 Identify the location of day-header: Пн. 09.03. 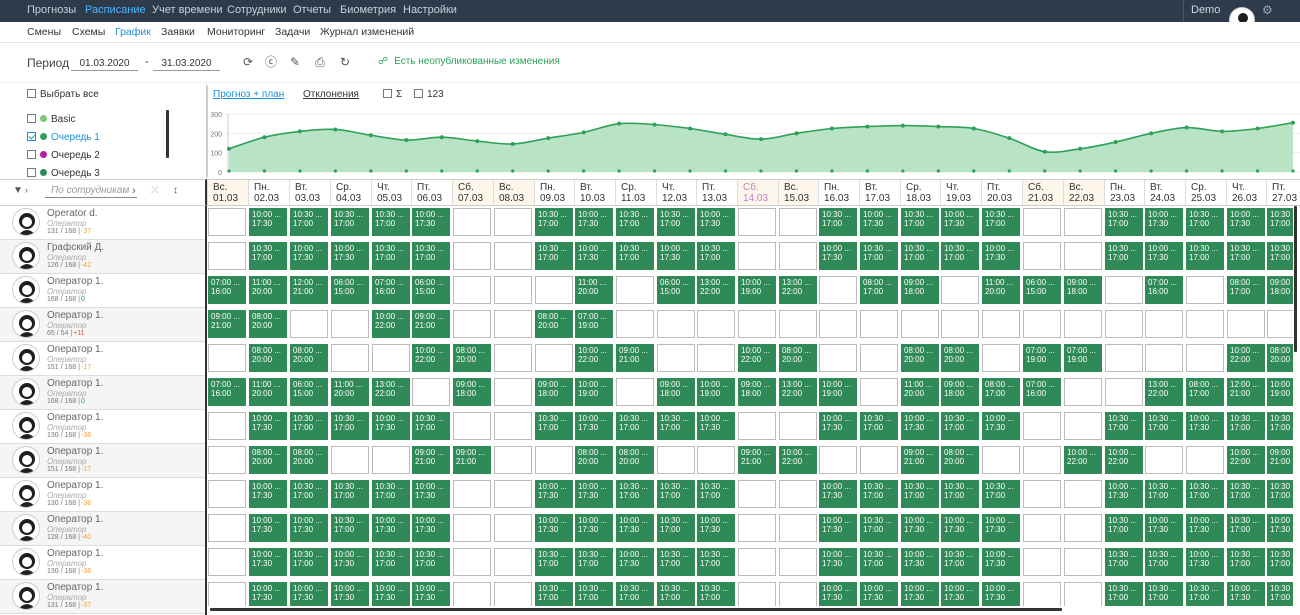
(554, 192).